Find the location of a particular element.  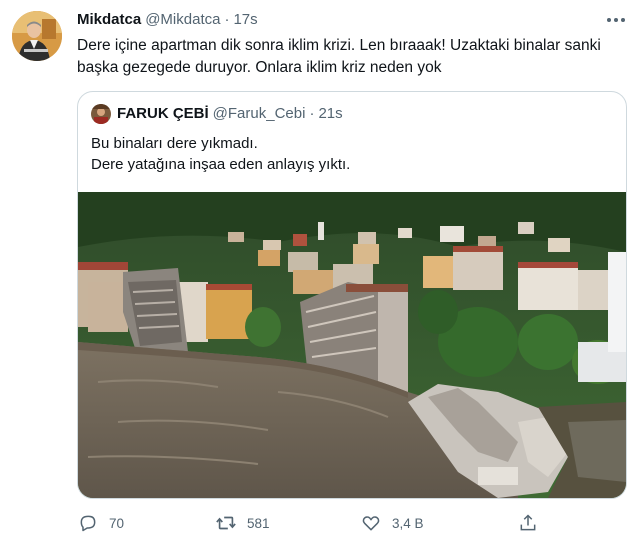

quote-time: 21s is located at coordinates (330, 113).